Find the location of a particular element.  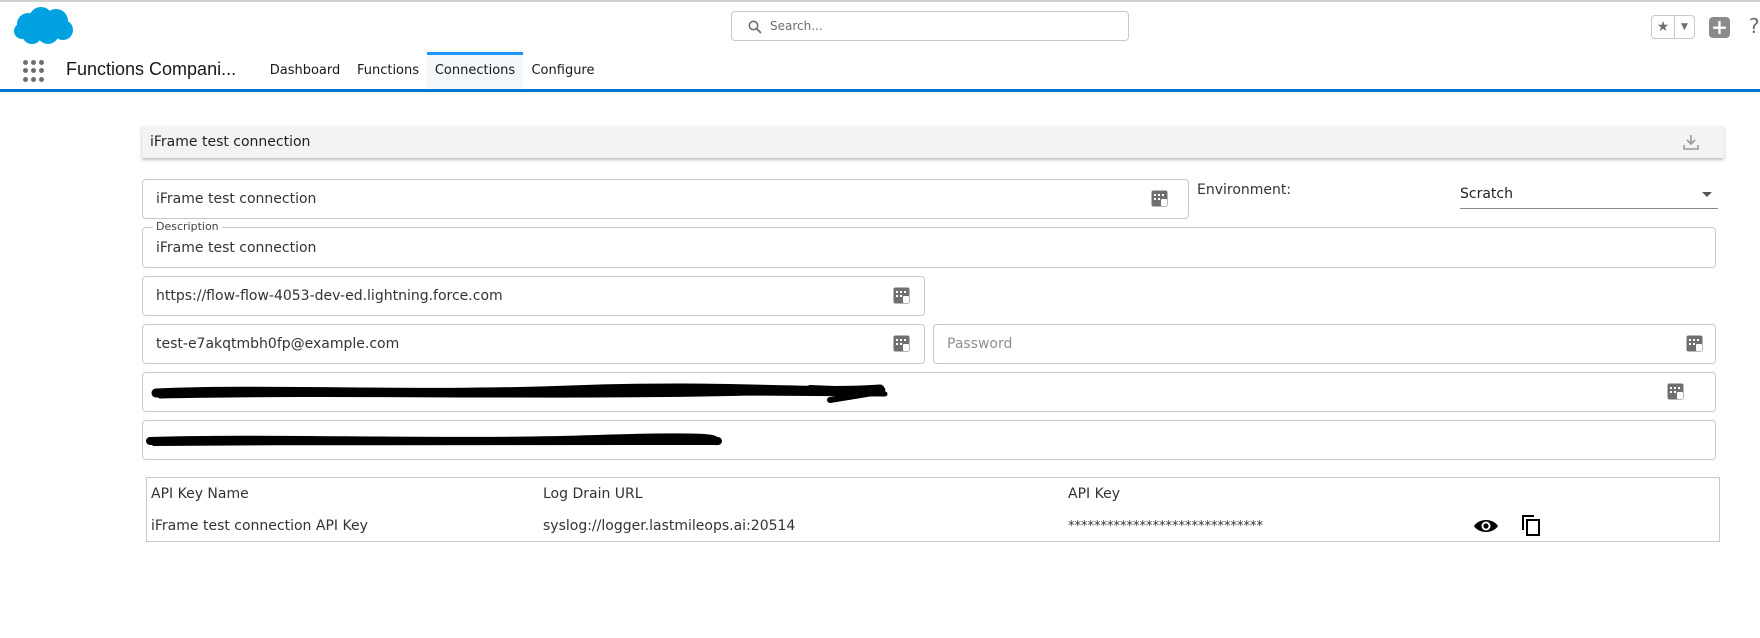

top-border is located at coordinates (880, 1).